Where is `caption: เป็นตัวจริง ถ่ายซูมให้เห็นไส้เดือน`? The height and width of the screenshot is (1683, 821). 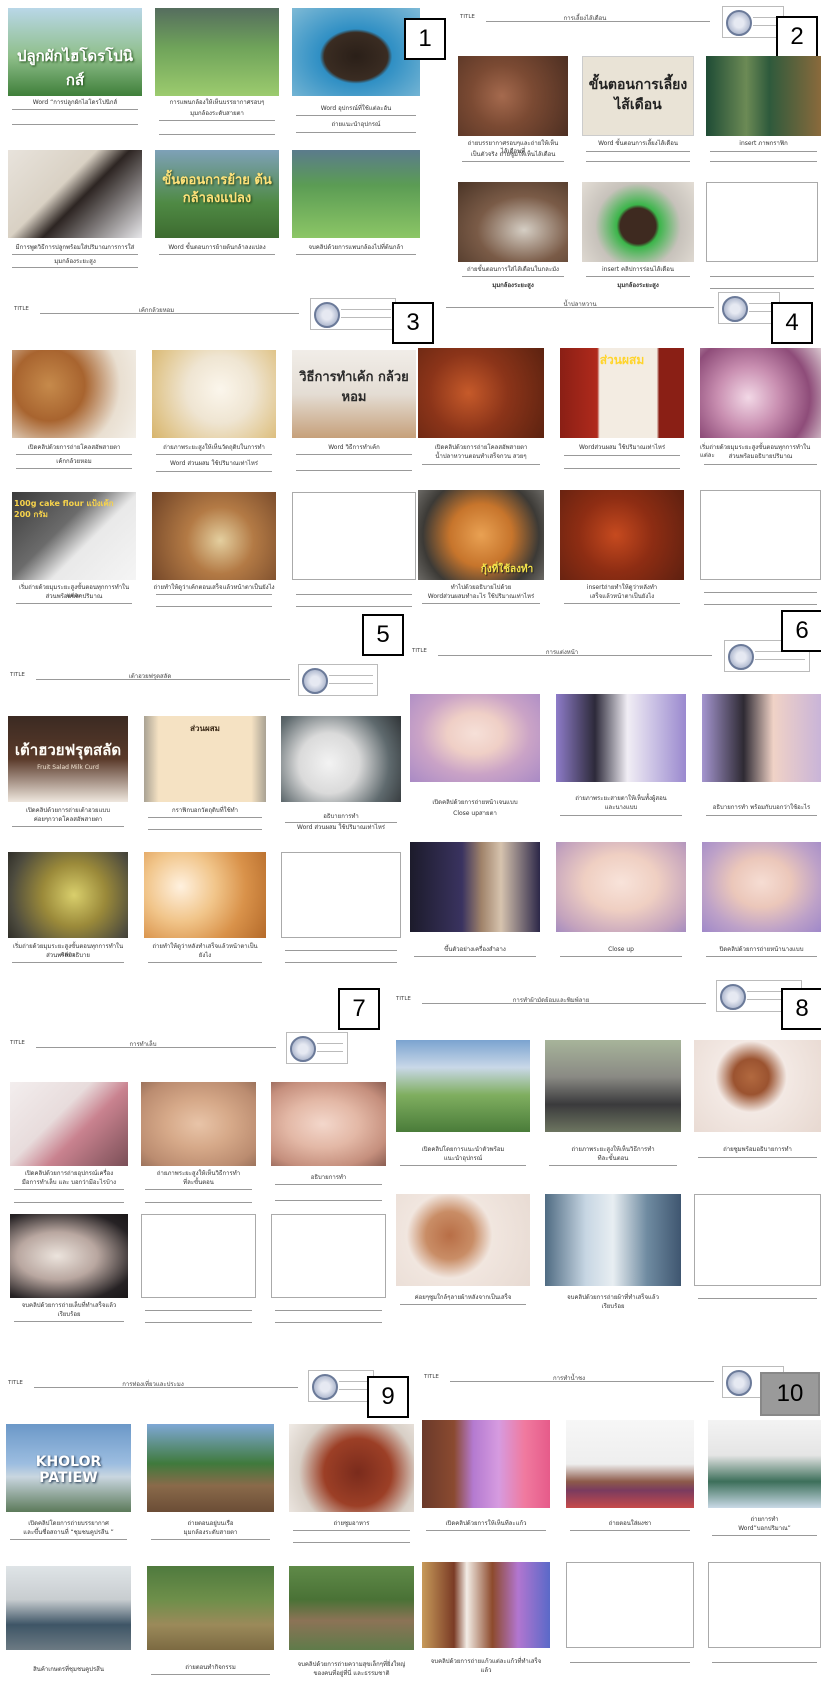 caption: เป็นตัวจริง ถ่ายซูมให้เห็นไส้เดือน is located at coordinates (513, 154).